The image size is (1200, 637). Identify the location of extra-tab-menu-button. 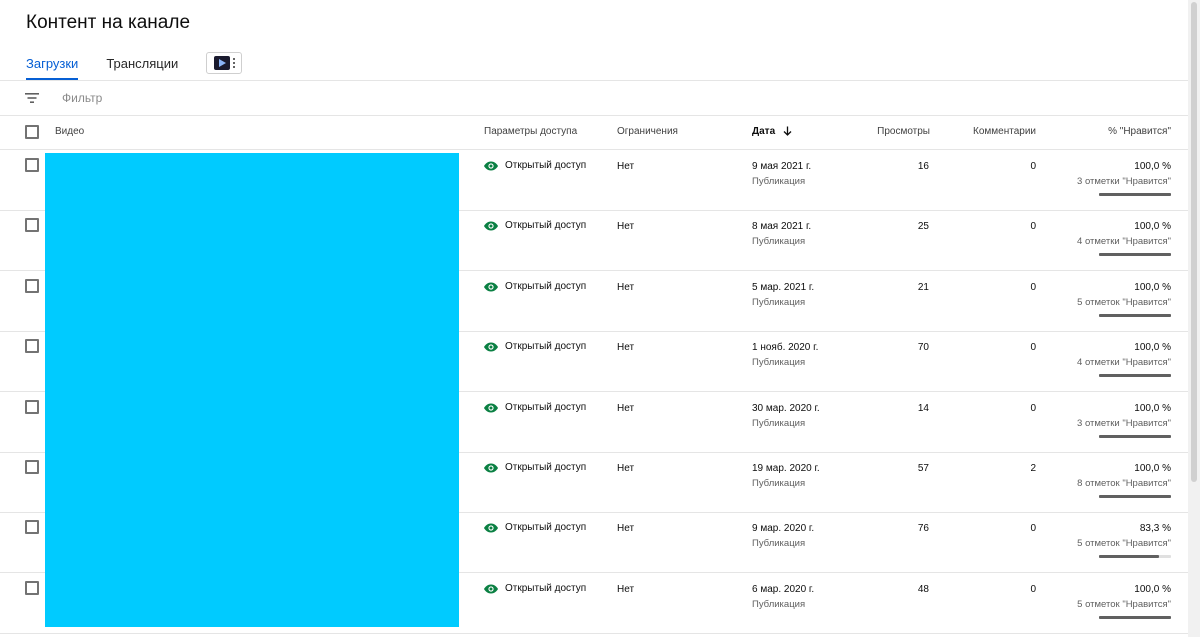
(224, 63).